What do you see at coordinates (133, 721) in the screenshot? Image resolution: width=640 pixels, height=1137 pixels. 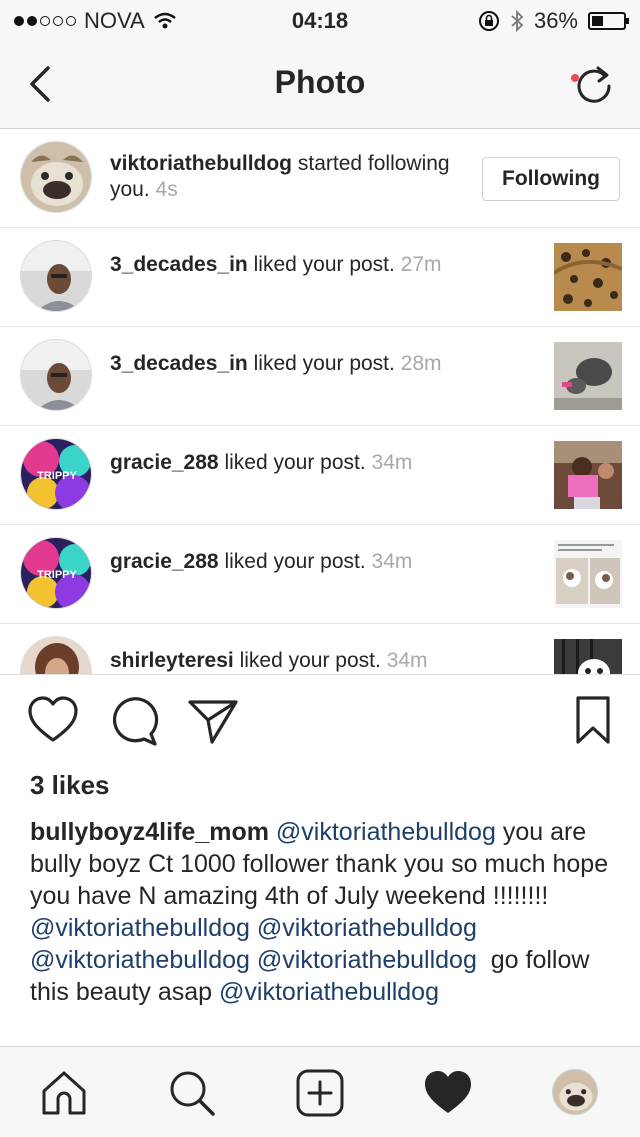 I see `comment-icon` at bounding box center [133, 721].